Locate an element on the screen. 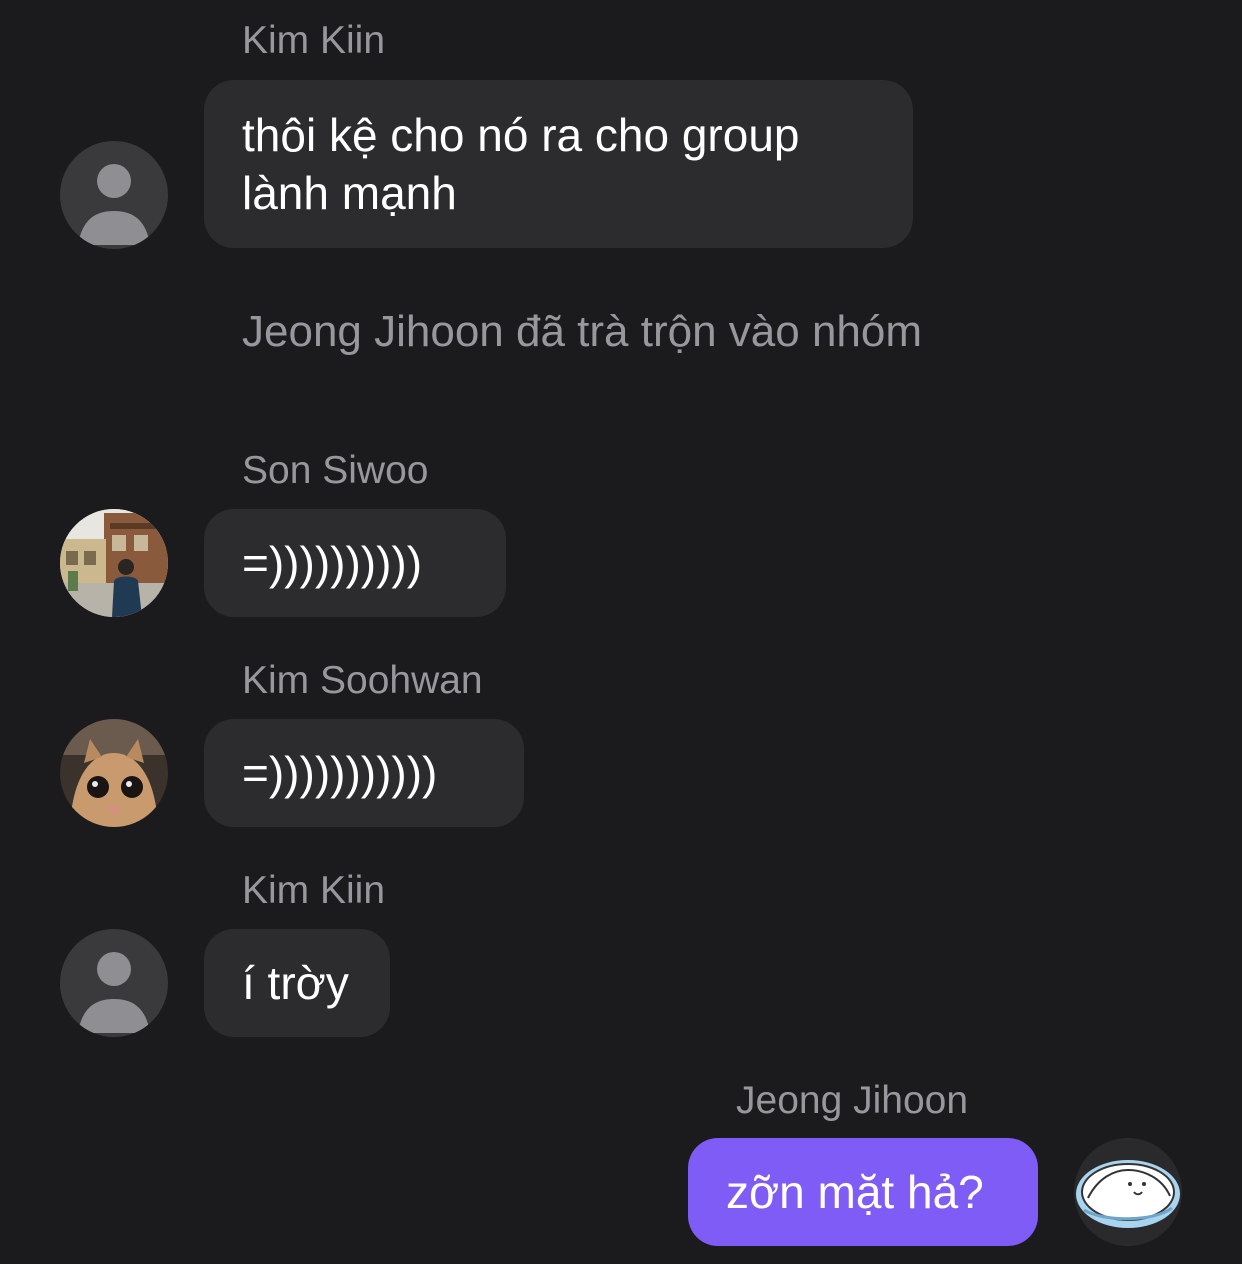  sender-name: Kim Soohwan is located at coordinates (362, 680).